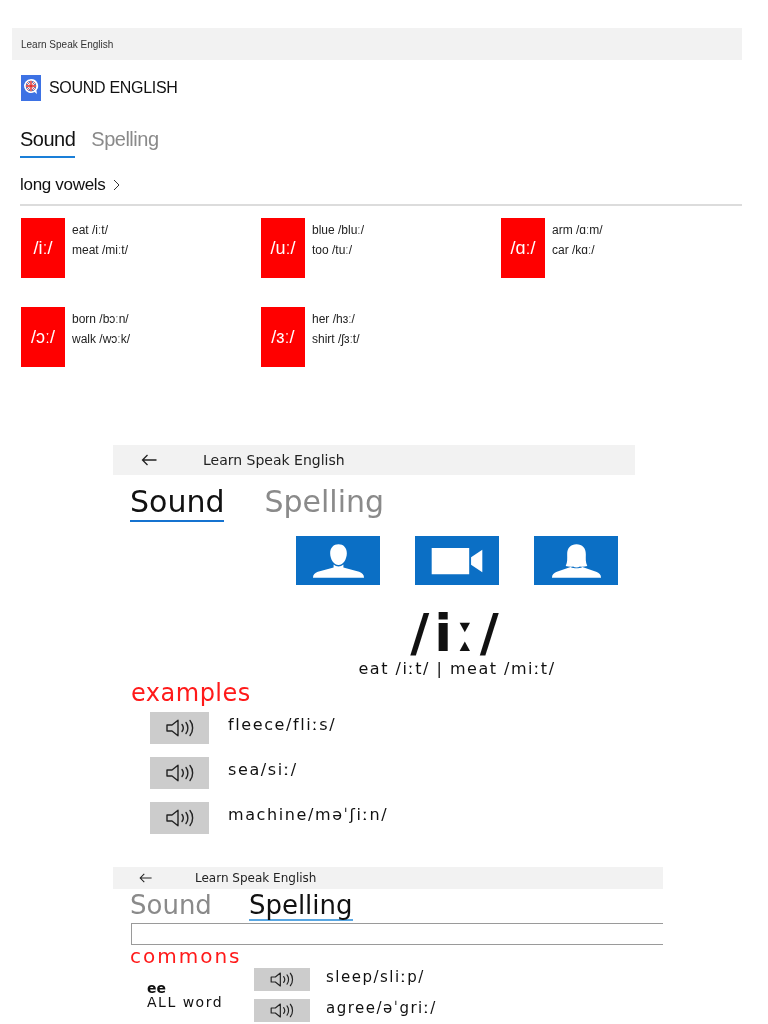  Describe the element at coordinates (101, 339) in the screenshot. I see `example-word: walk /wɔːk/` at that location.